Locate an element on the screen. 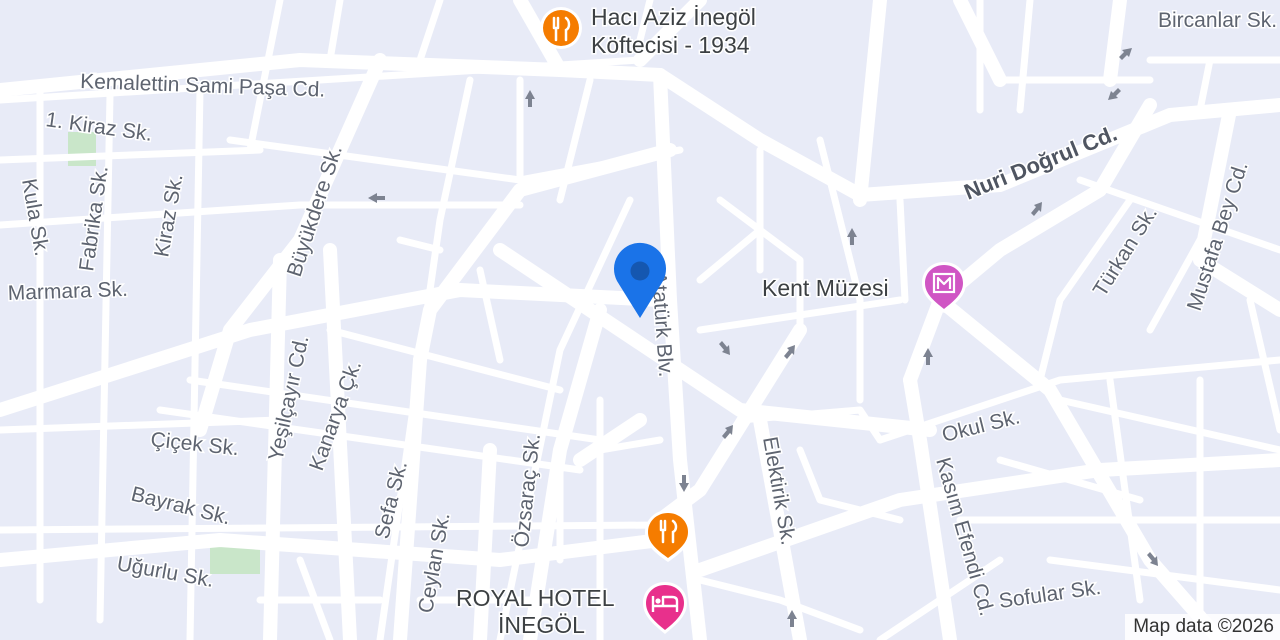 The image size is (1280, 640). street-label-bircanlar: Bircanlar Sk. is located at coordinates (1217, 20).